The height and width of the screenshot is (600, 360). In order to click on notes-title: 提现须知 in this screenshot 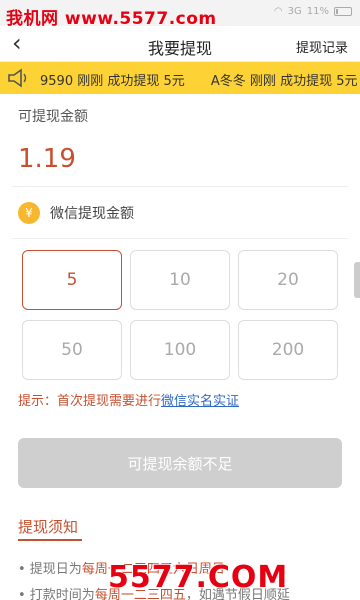, I will do `click(48, 527)`.